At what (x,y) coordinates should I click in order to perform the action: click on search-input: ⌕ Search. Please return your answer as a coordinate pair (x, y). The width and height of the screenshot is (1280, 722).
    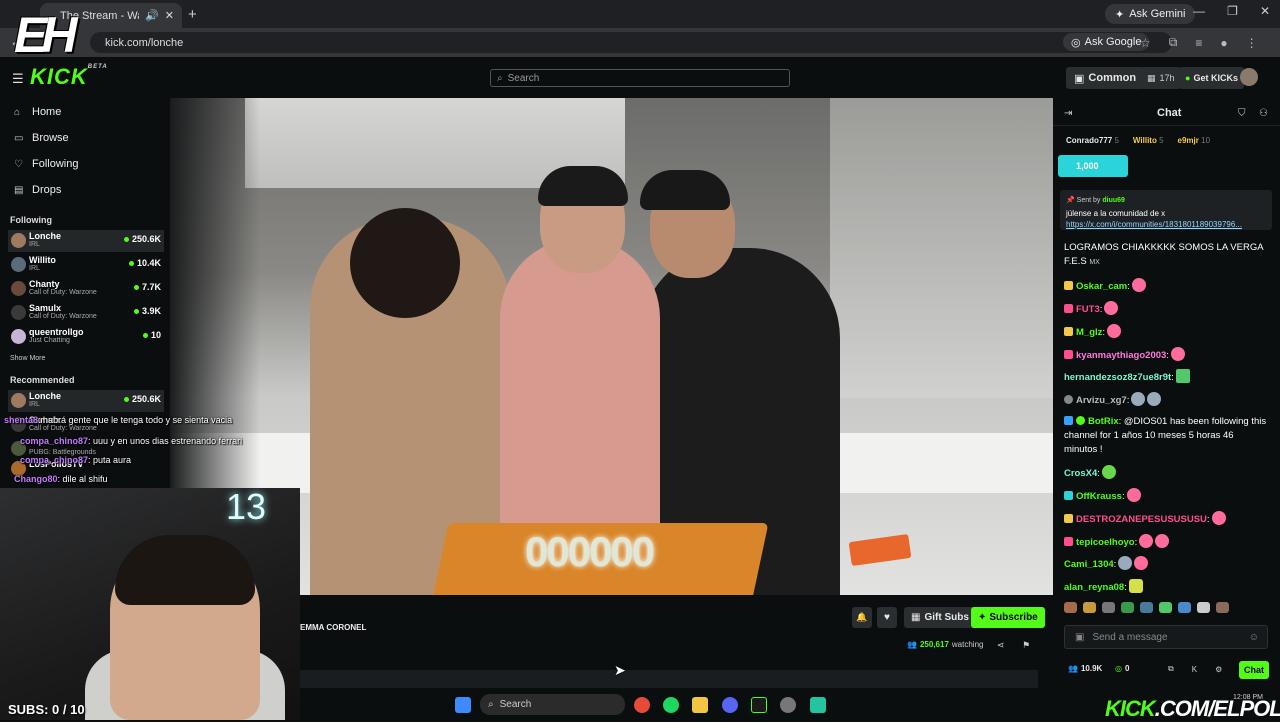
    Looking at the image, I should click on (640, 78).